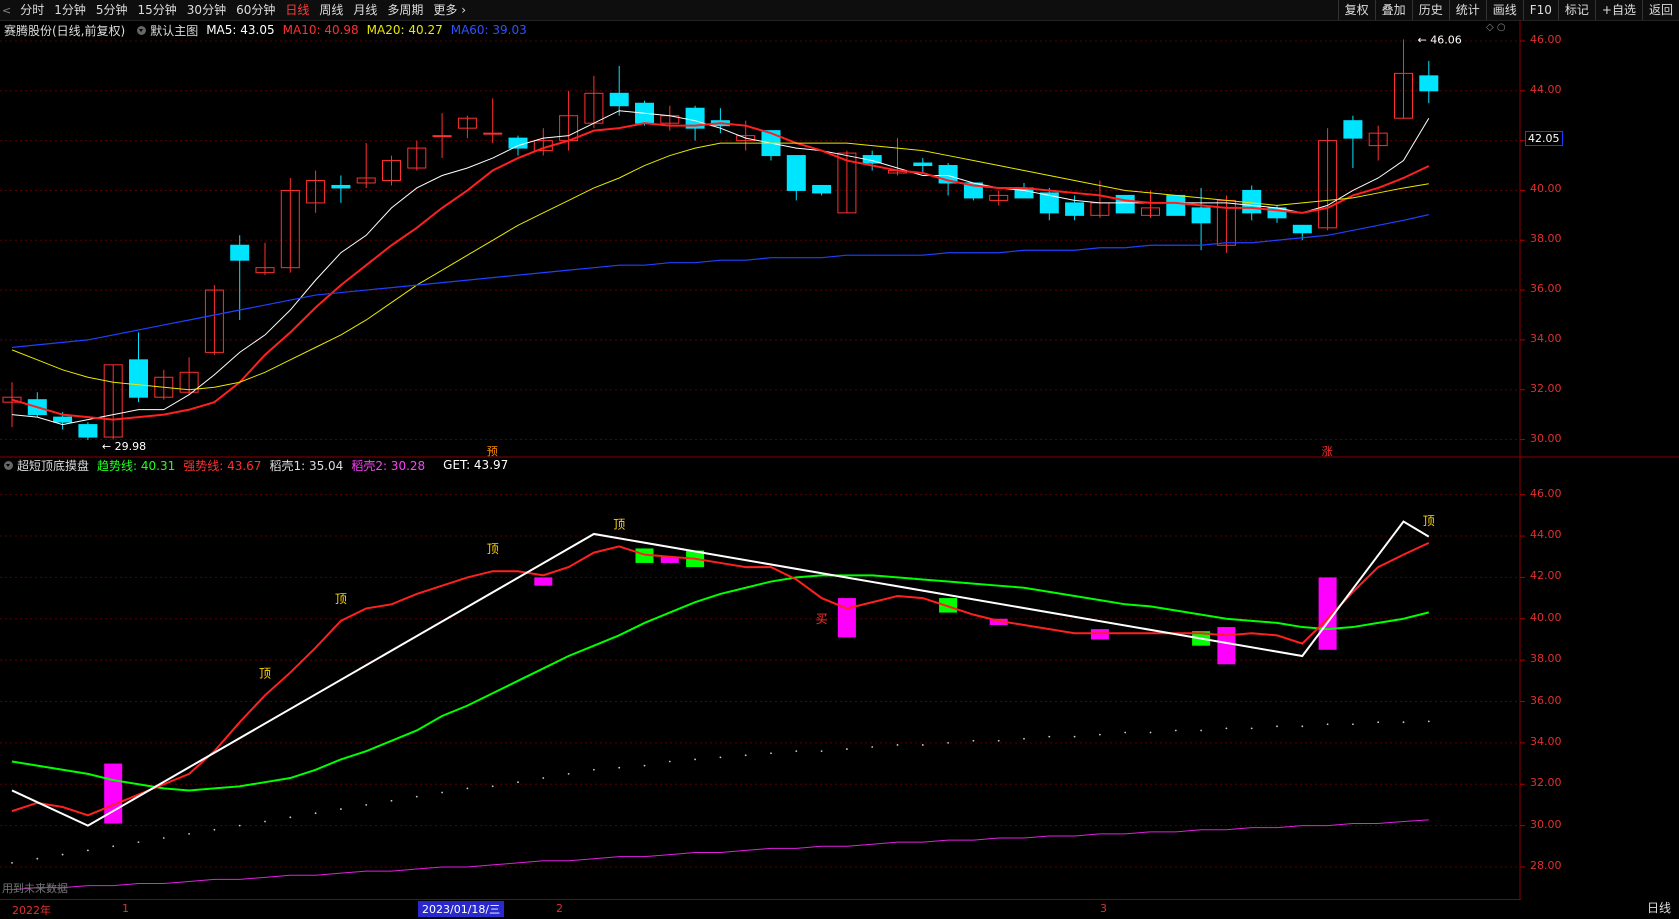  I want to click on future-data-note: 用到未来数据, so click(35, 888).